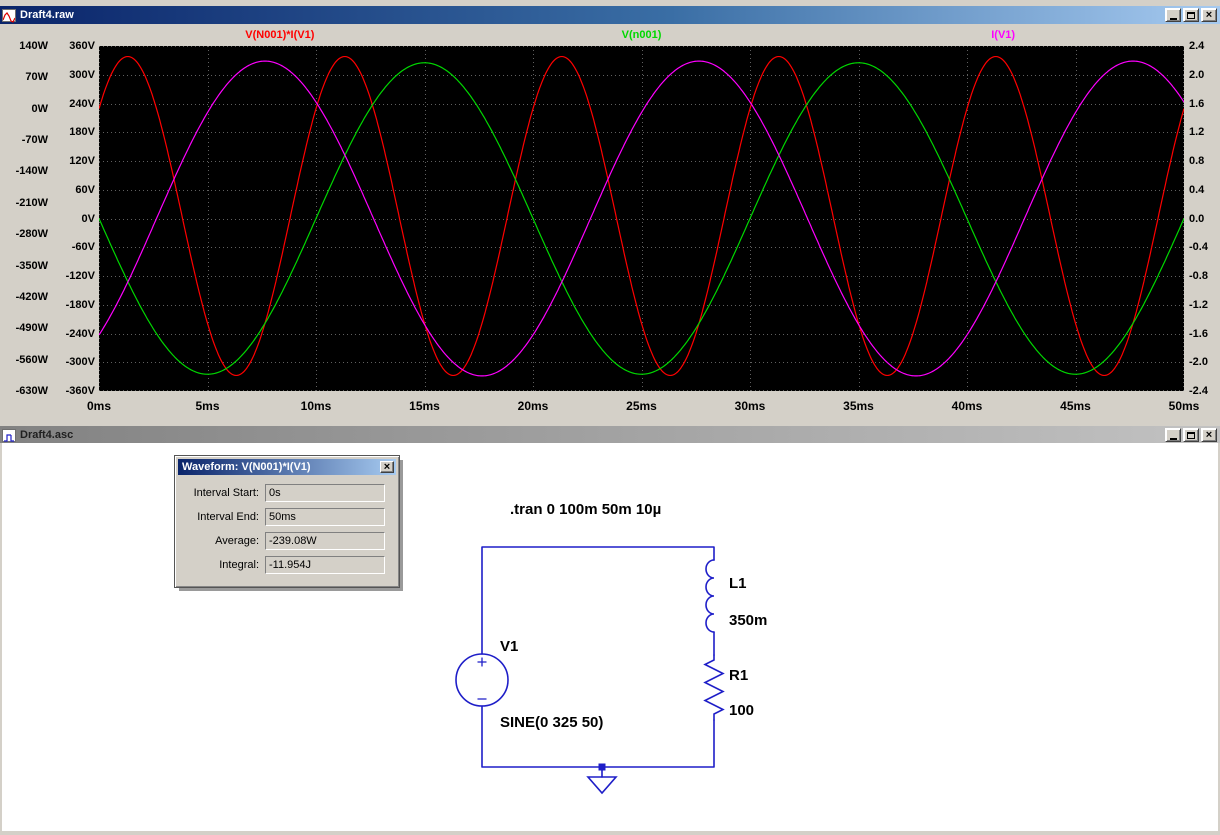 The width and height of the screenshot is (1220, 835). I want to click on axis-tick-label: -560W, so click(31, 359).